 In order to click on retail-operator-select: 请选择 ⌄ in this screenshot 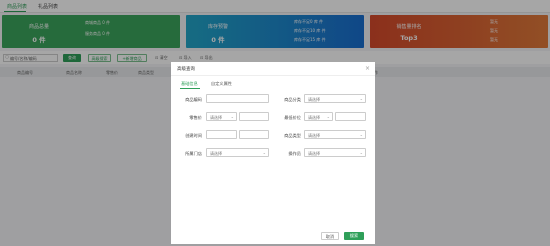, I will do `click(221, 116)`.